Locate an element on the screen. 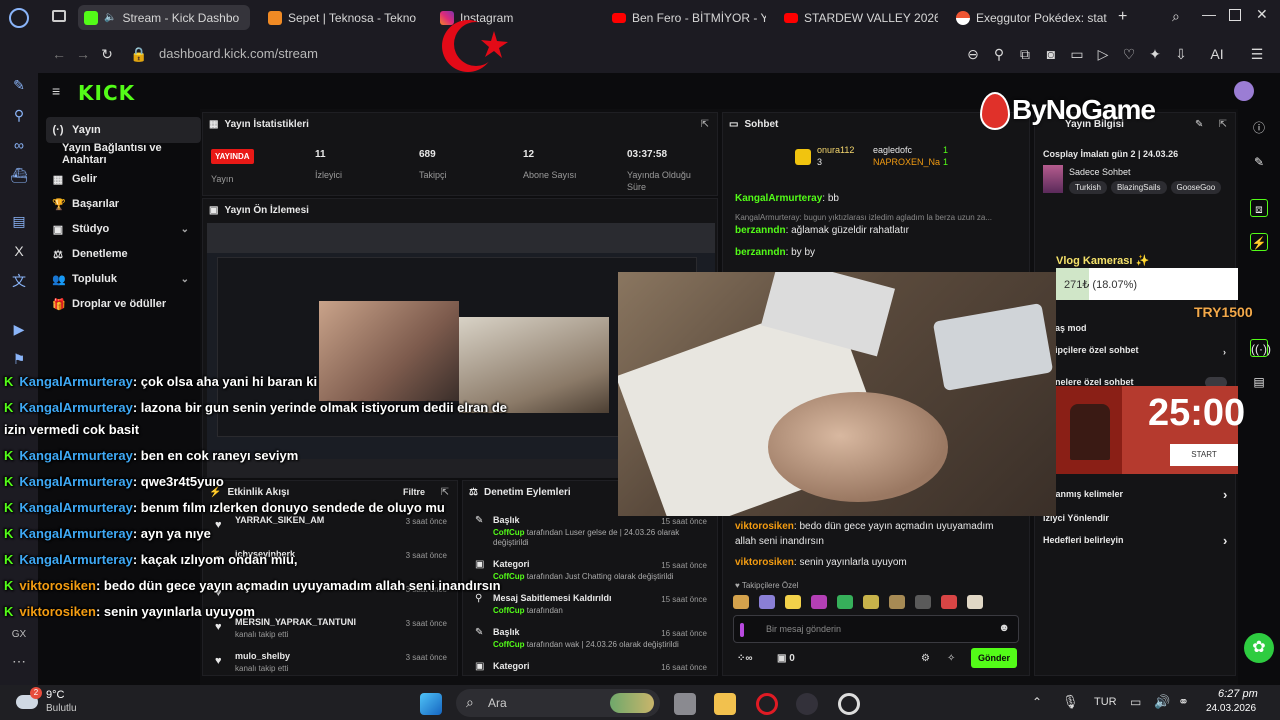 The image size is (1280, 720). nav-denetleme: ⚖ Denetleme is located at coordinates (123, 254).